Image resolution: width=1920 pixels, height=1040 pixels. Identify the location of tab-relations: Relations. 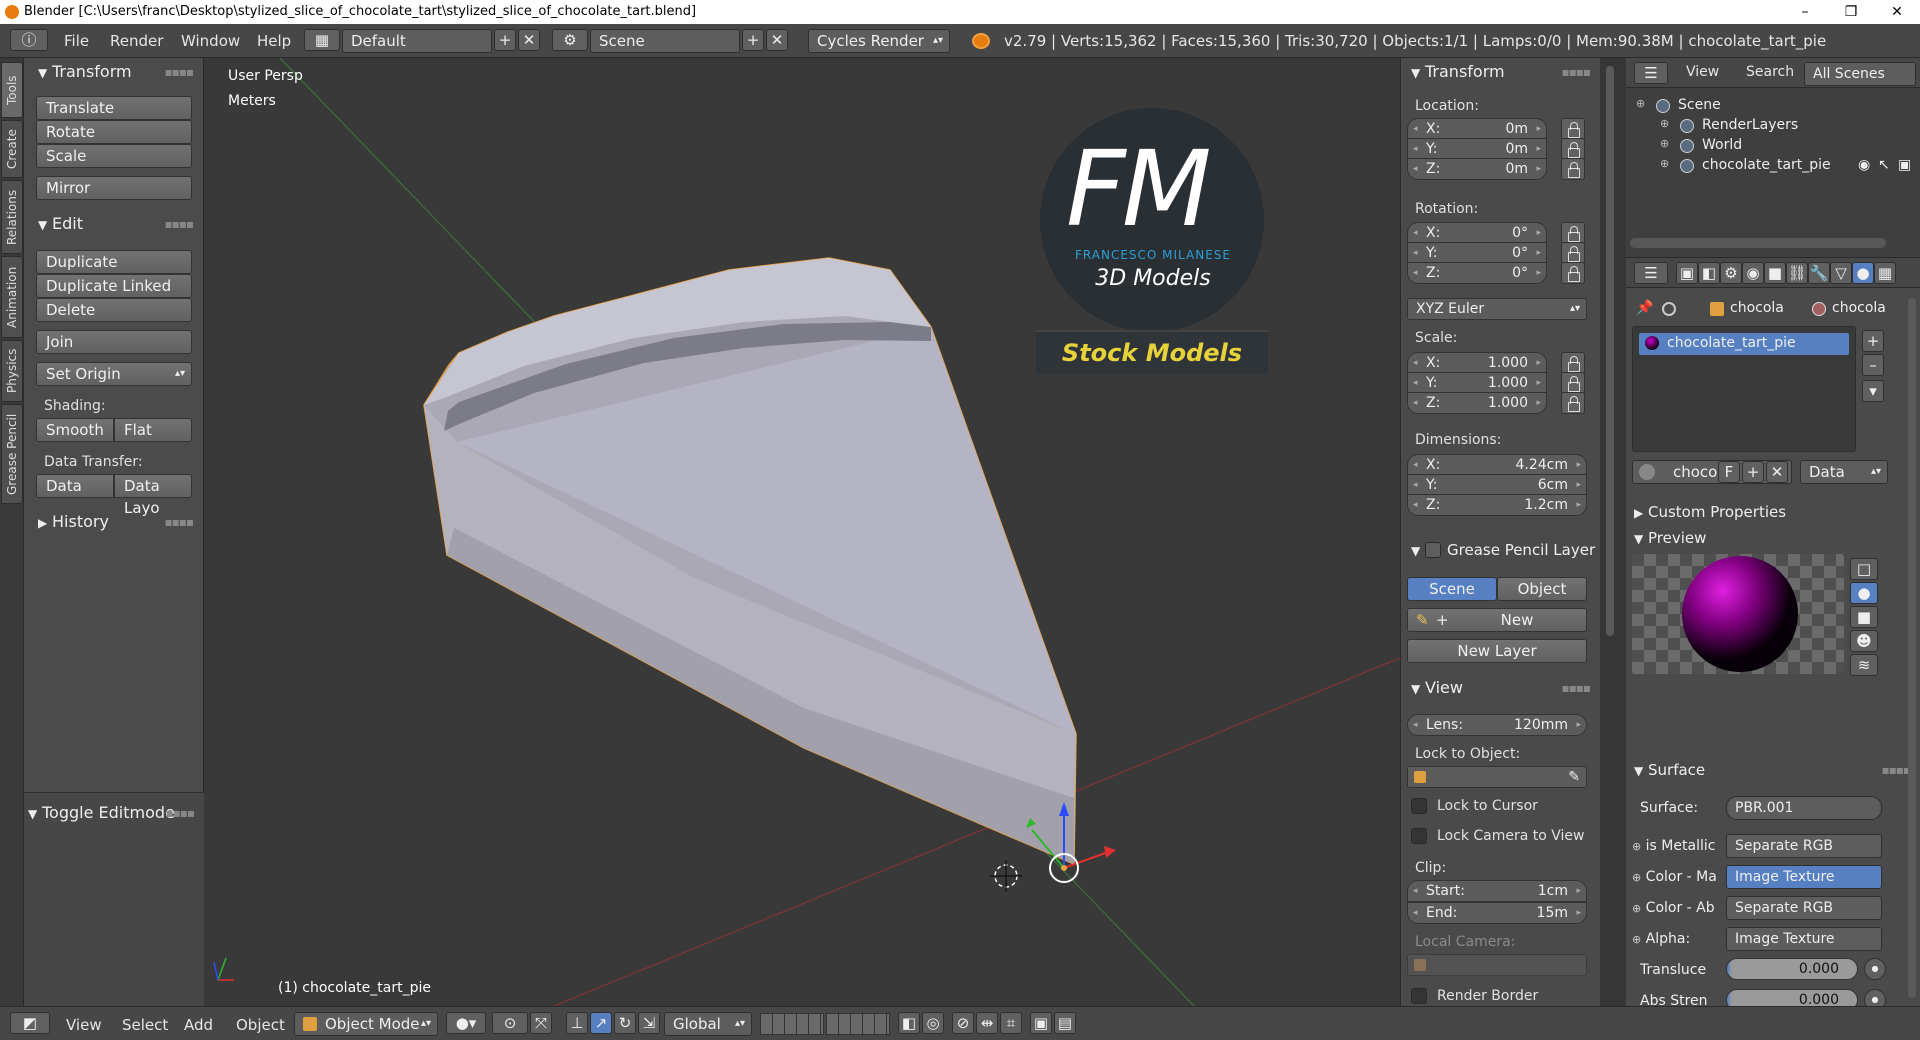
(12, 217).